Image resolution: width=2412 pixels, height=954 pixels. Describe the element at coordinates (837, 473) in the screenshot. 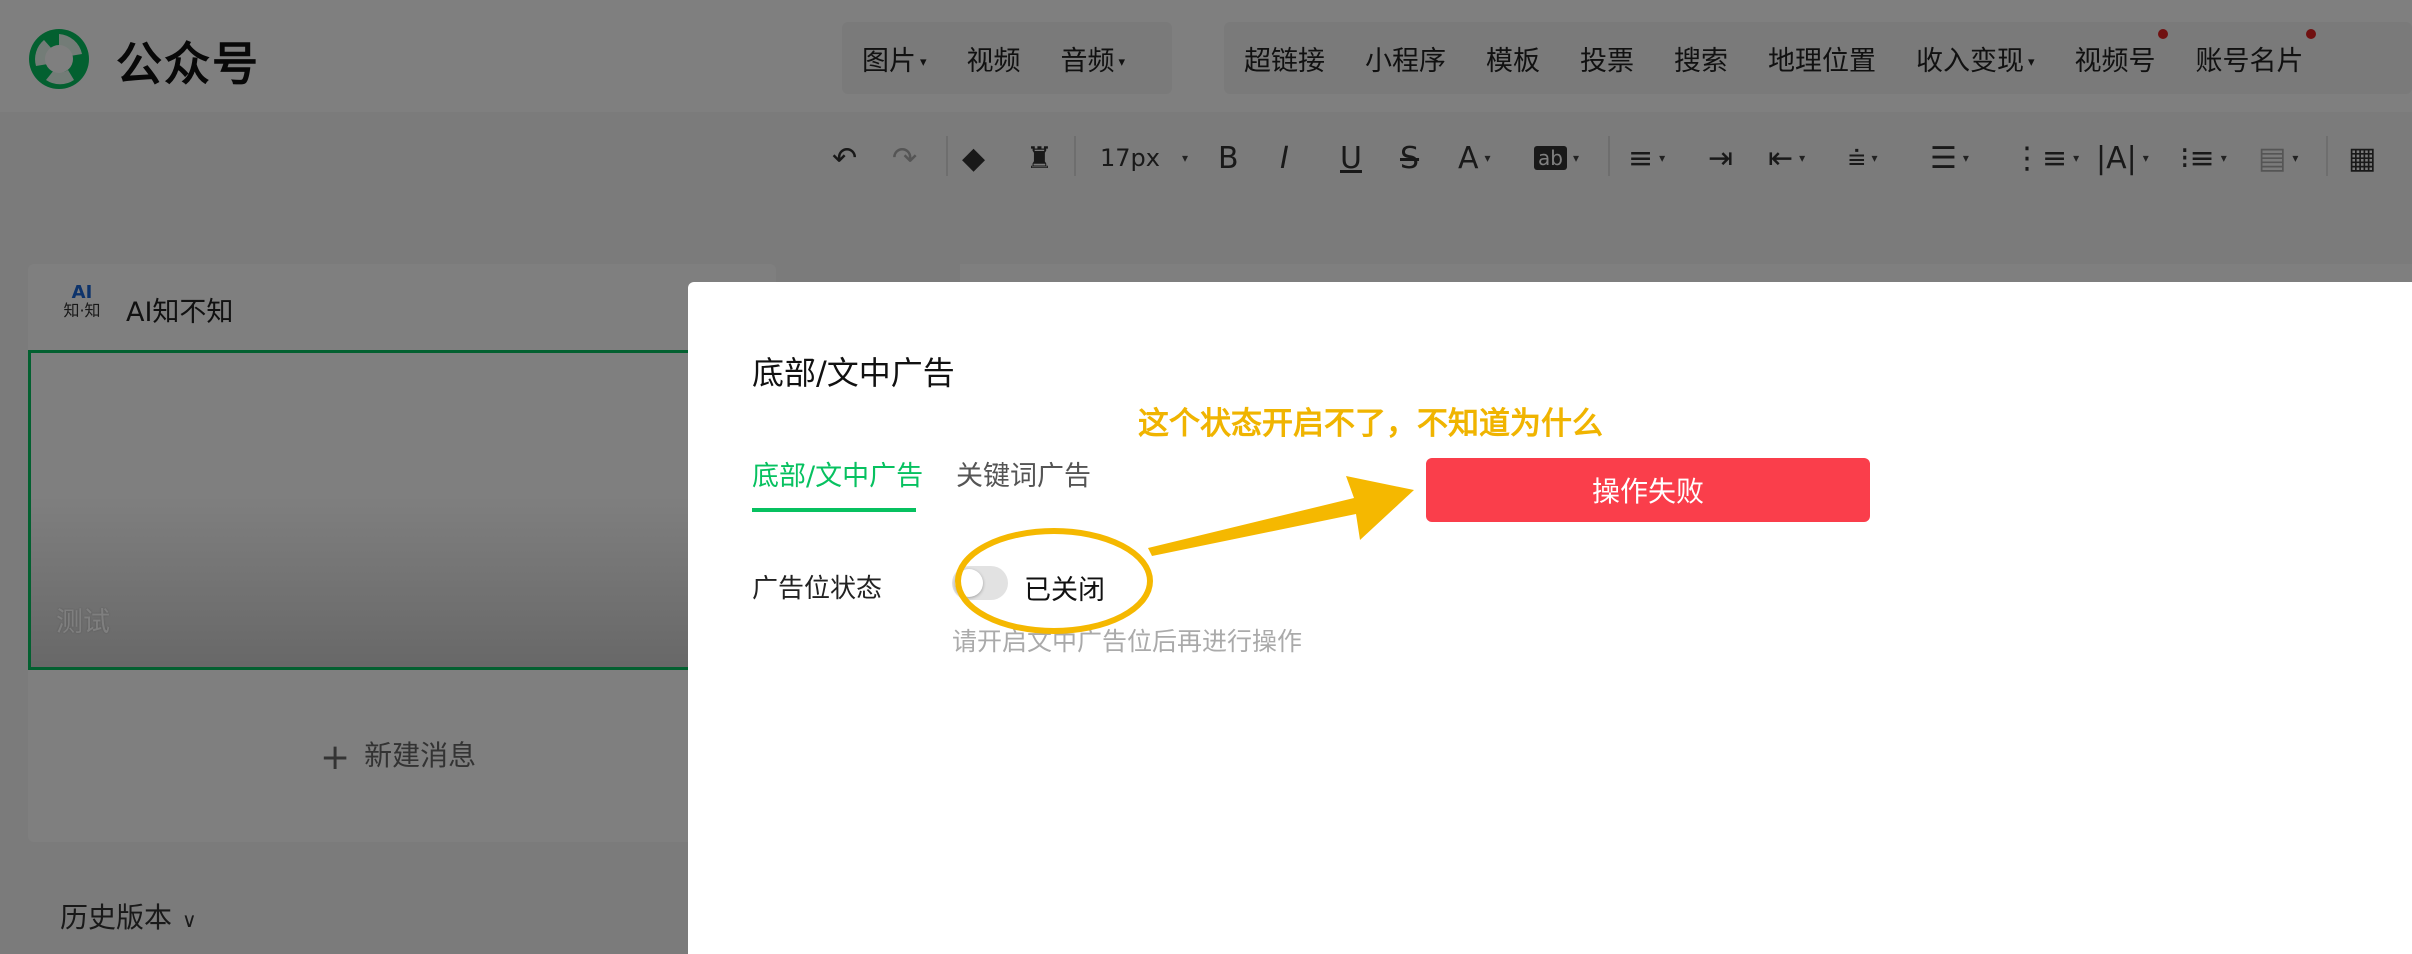

I see `tab-bottom-inline-ad: 底部/文中广告` at that location.